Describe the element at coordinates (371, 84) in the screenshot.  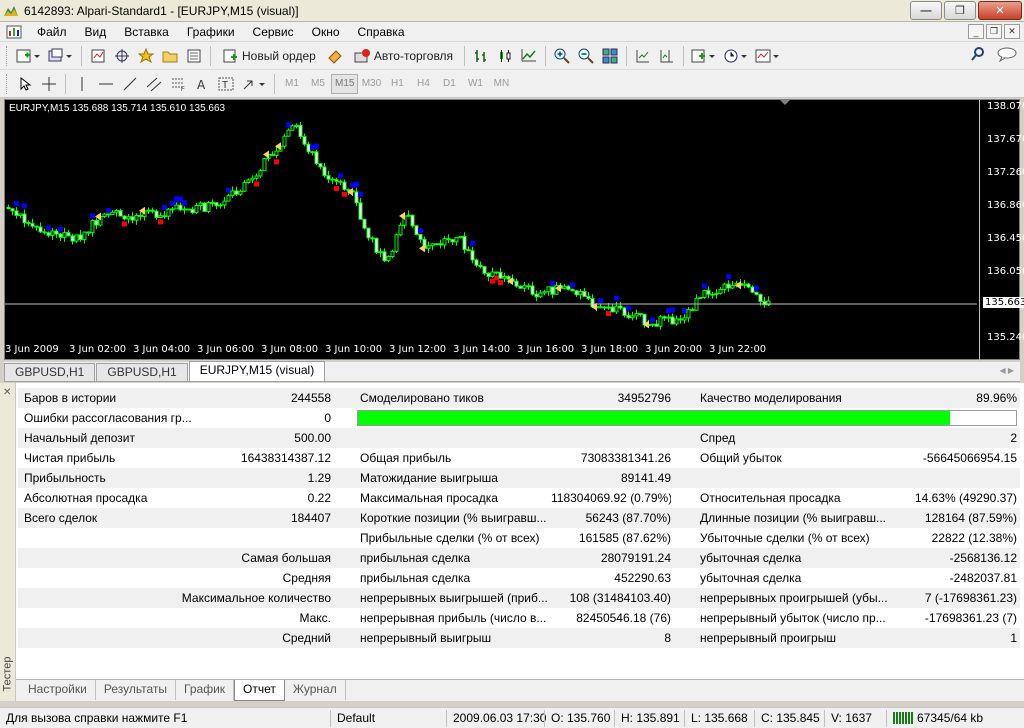
I see `timeframe-m30: M30` at that location.